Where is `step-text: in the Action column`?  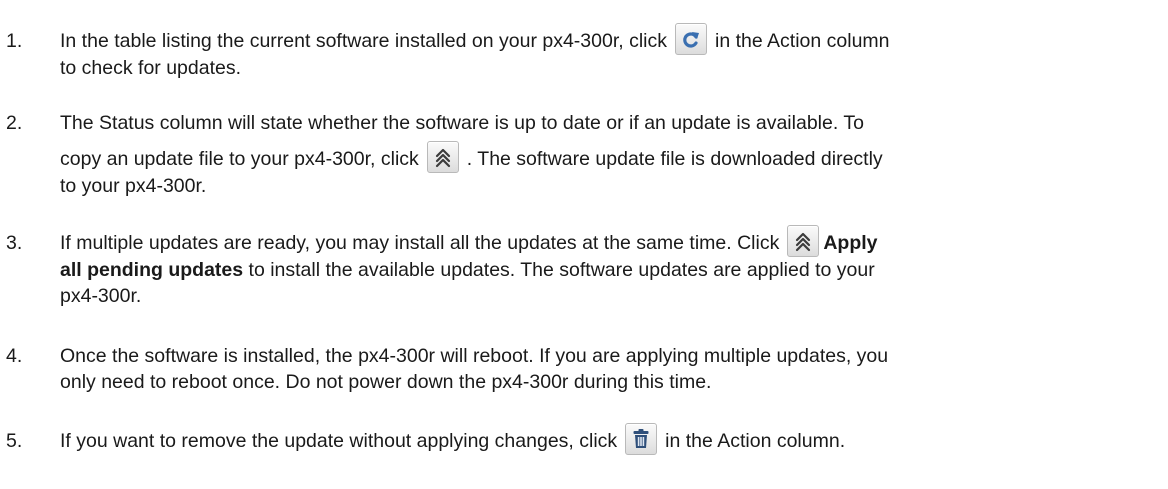
step-text: in the Action column is located at coordinates (802, 41).